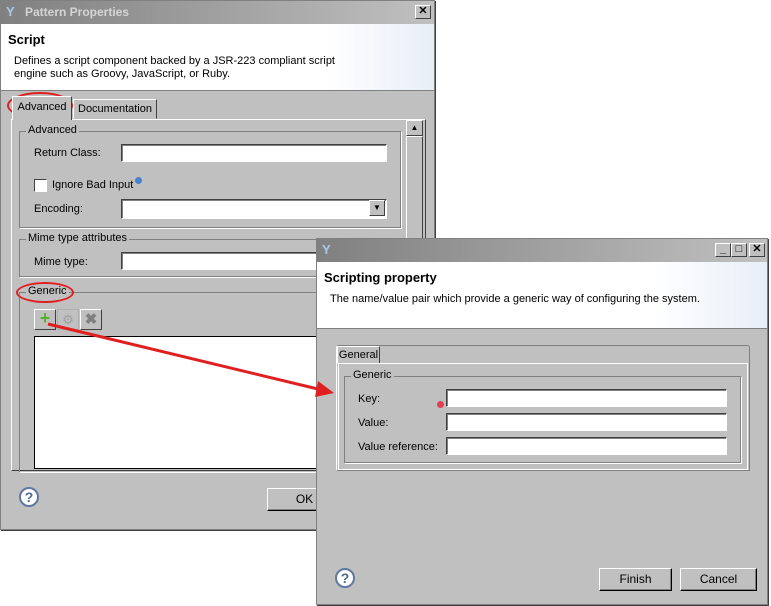 This screenshot has height=606, width=771. What do you see at coordinates (324, 389) in the screenshot?
I see `arrow-head` at bounding box center [324, 389].